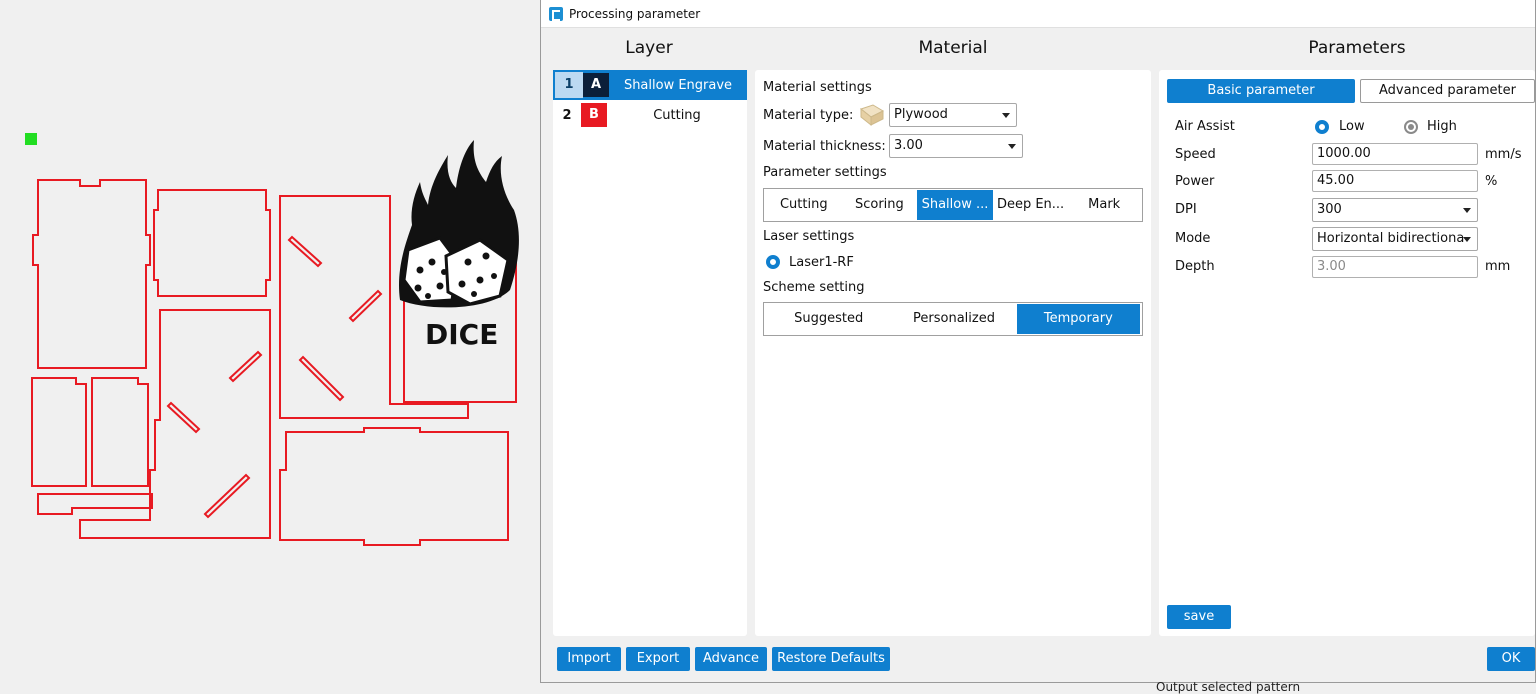  Describe the element at coordinates (567, 115) in the screenshot. I see `layer-number: 2` at that location.